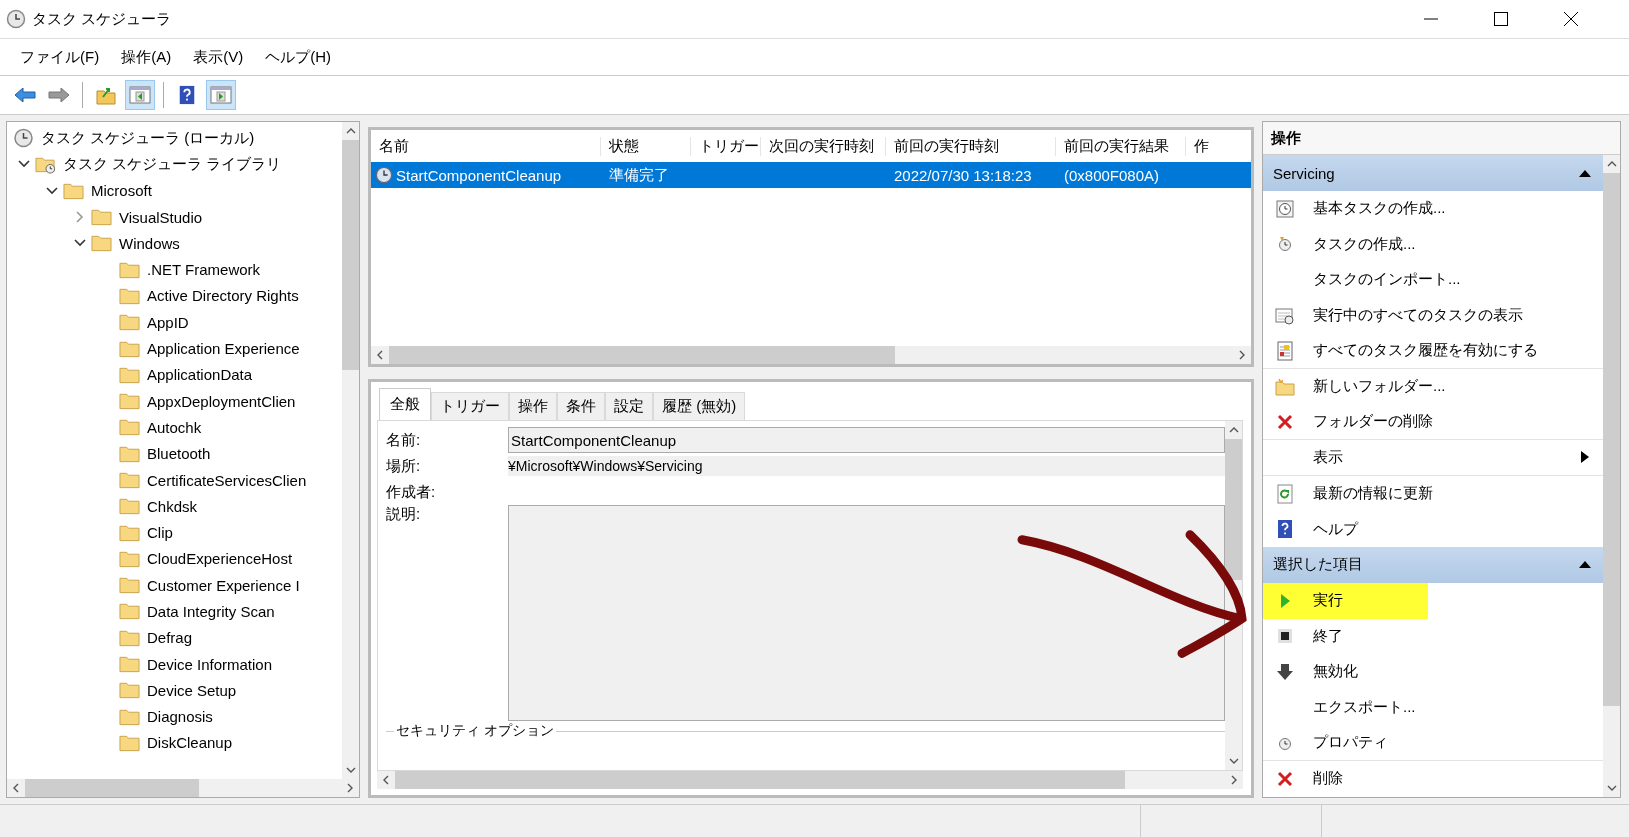 The image size is (1629, 837). What do you see at coordinates (1433, 529) in the screenshot?
I see `action-row: ヘルプ` at bounding box center [1433, 529].